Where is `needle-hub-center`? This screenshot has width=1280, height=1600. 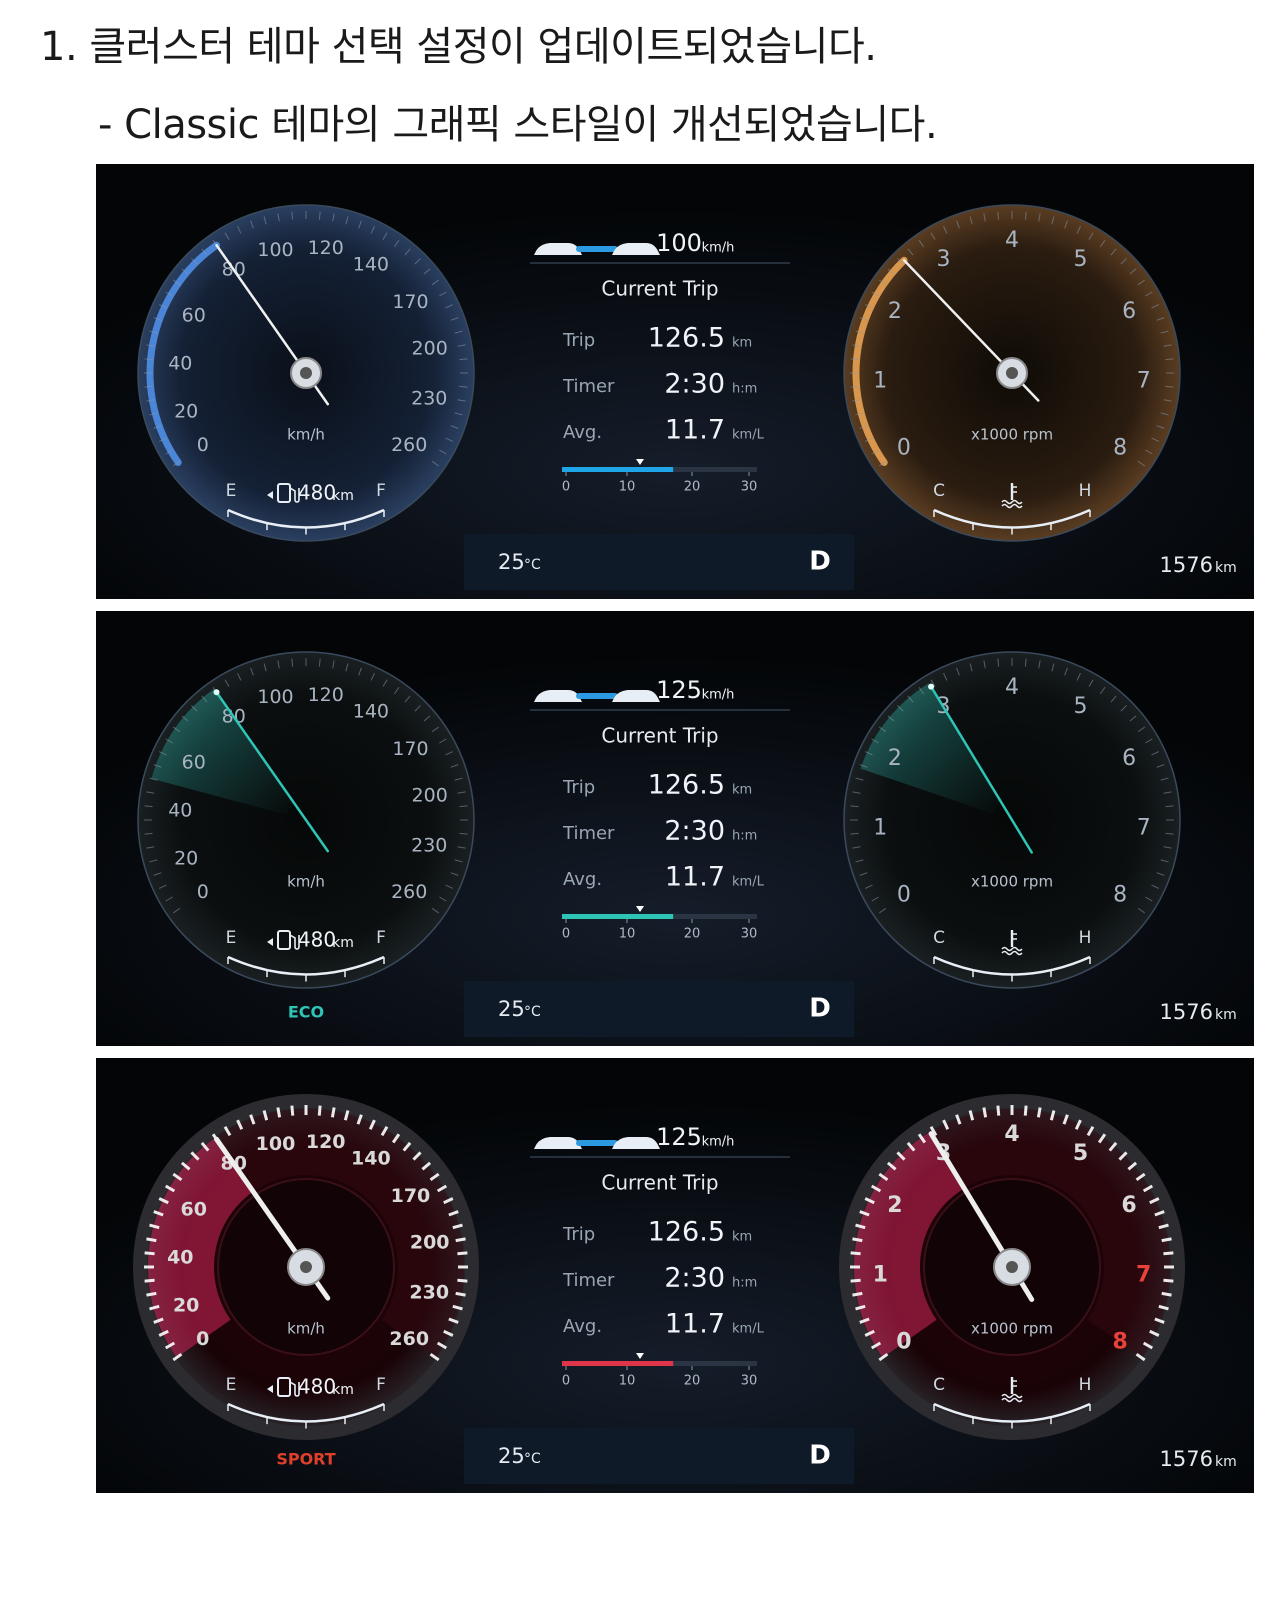 needle-hub-center is located at coordinates (306, 373).